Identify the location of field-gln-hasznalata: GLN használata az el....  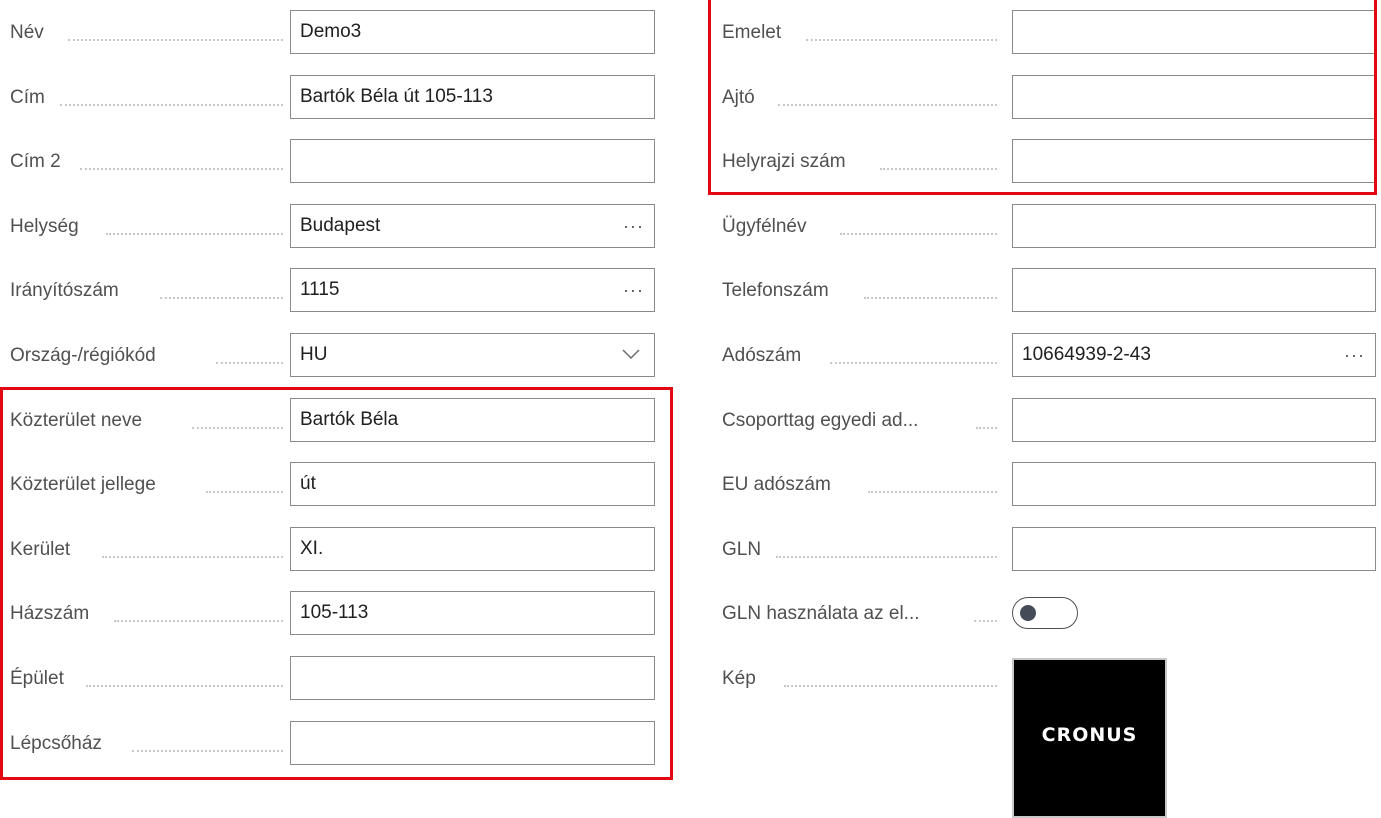
(1049, 614).